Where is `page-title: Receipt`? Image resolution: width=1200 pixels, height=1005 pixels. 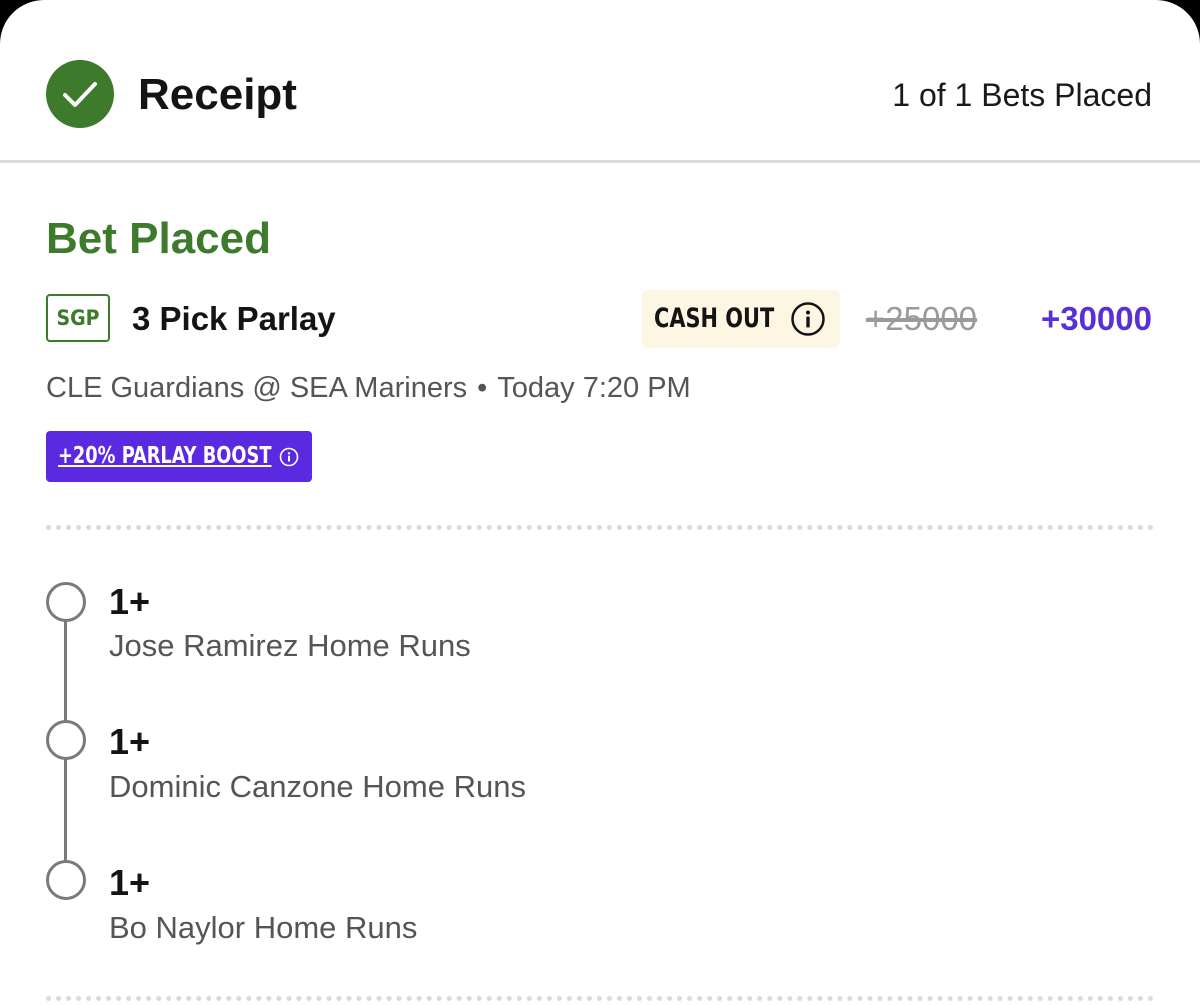
page-title: Receipt is located at coordinates (217, 94).